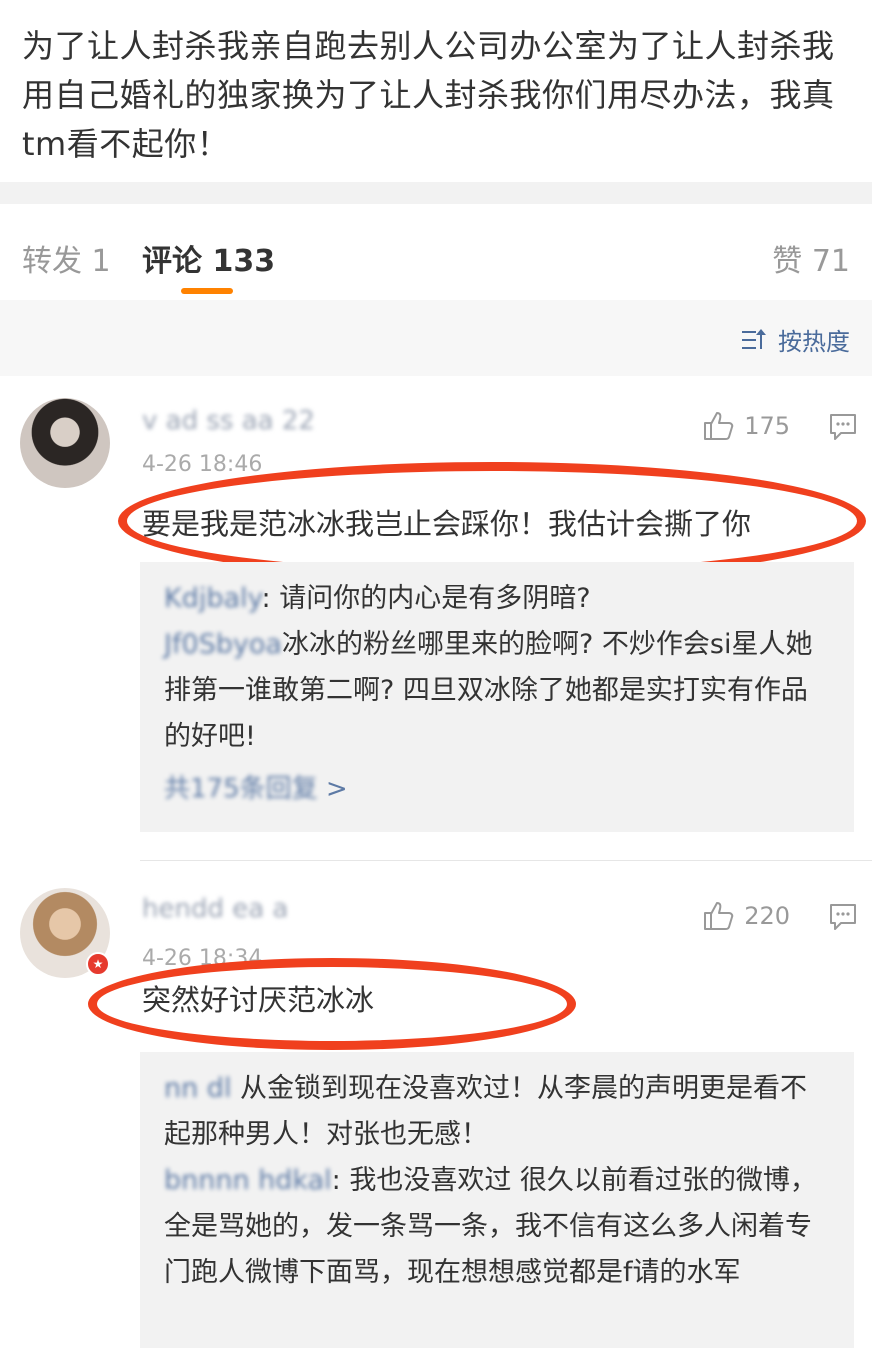  I want to click on reply-text: 从金锁到现在没喜欢过！从李晨的声明更是看不起那种男人！对张也无感！, so click(486, 1111).